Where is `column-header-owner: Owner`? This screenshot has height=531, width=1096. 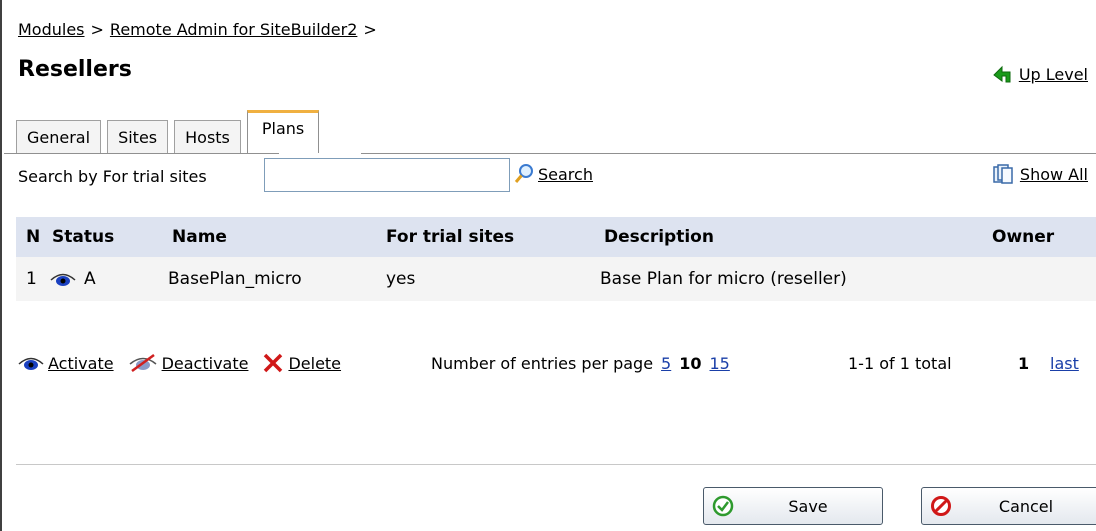
column-header-owner: Owner is located at coordinates (1023, 237).